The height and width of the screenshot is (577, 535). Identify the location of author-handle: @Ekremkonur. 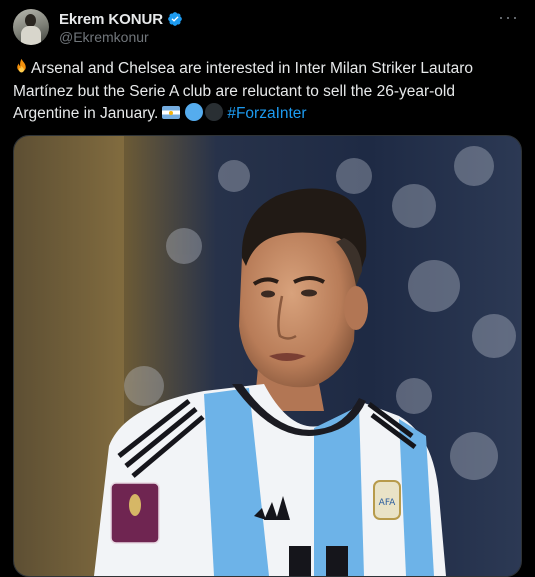
(104, 37).